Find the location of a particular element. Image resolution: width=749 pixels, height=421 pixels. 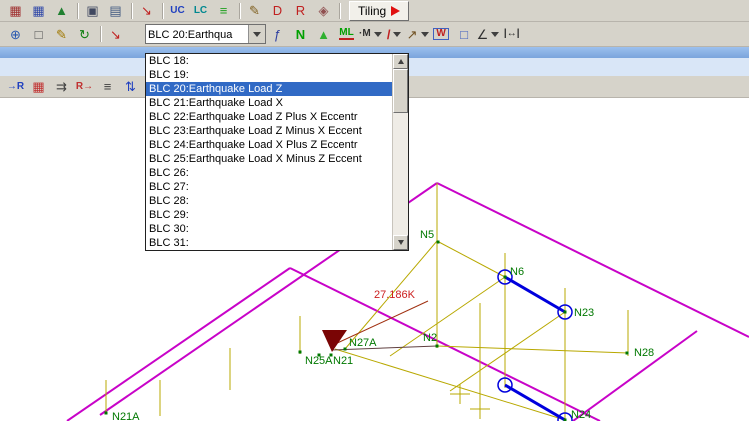

nodal-load-icon: N is located at coordinates (300, 34).